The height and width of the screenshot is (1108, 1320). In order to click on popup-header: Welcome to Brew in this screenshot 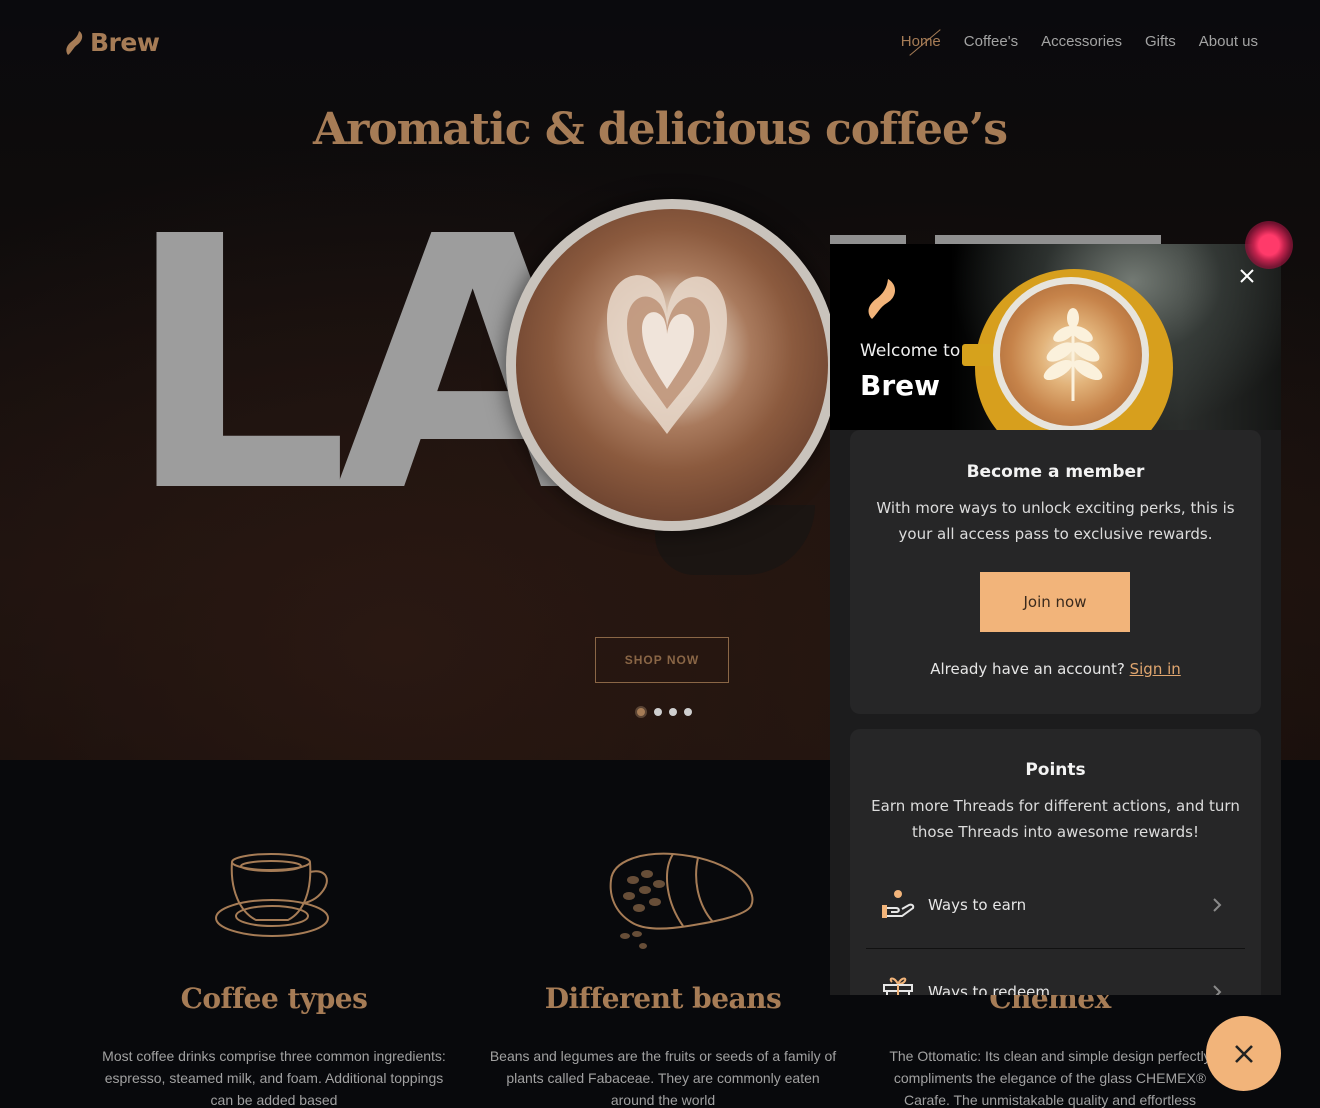, I will do `click(1055, 337)`.